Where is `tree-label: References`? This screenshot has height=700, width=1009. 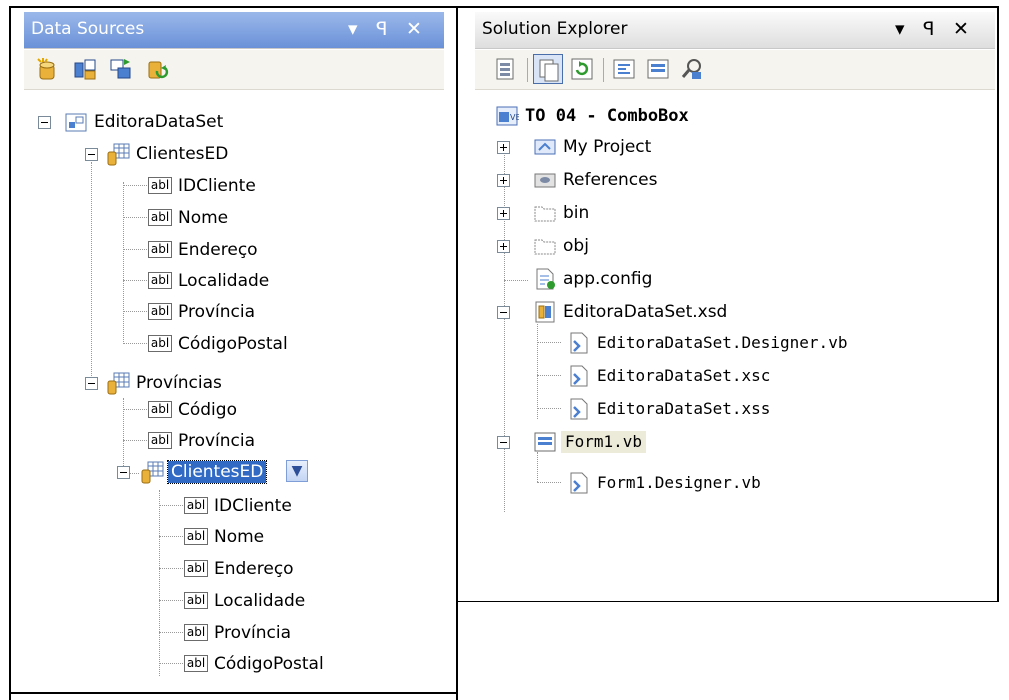 tree-label: References is located at coordinates (610, 180).